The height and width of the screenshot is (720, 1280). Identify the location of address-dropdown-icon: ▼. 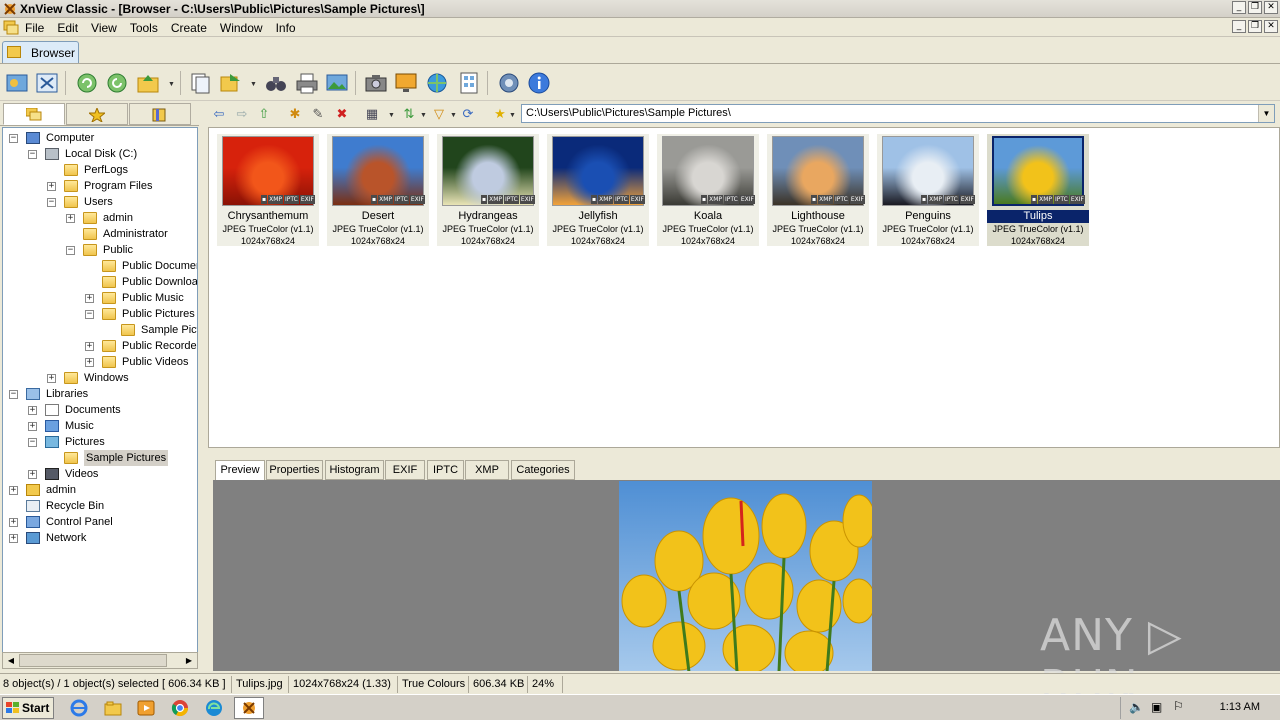
(1266, 113).